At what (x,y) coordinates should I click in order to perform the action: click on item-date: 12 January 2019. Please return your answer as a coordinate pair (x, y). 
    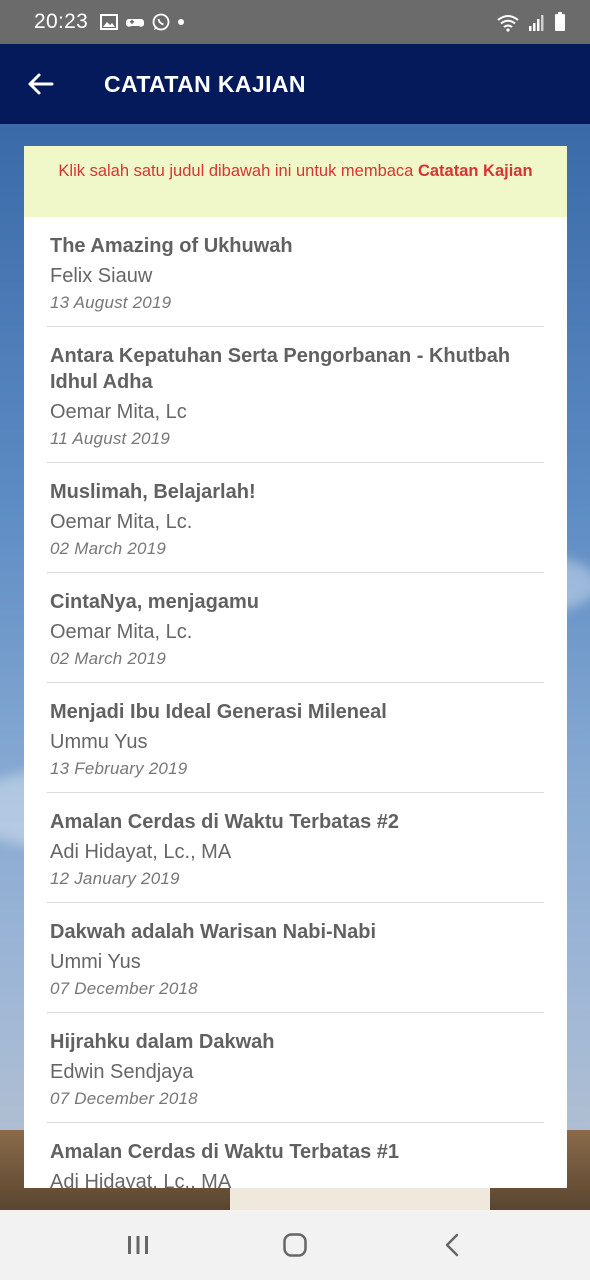
    Looking at the image, I should click on (115, 878).